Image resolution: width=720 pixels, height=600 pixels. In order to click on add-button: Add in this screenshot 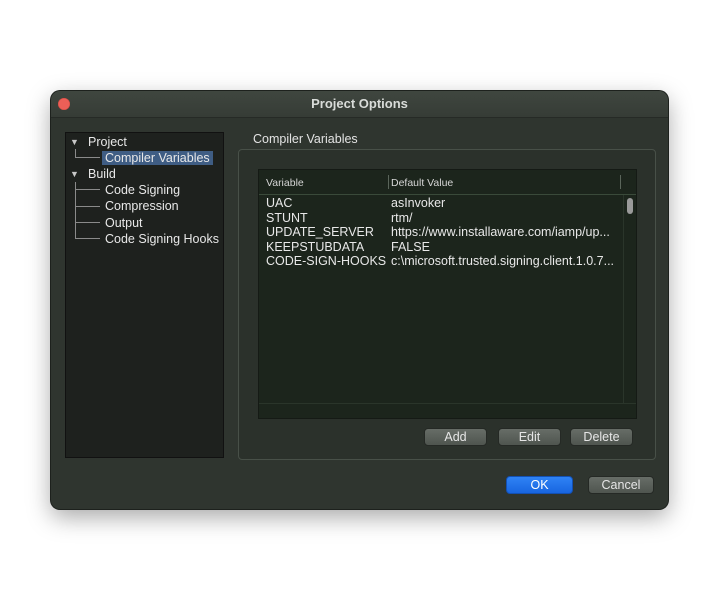, I will do `click(455, 437)`.